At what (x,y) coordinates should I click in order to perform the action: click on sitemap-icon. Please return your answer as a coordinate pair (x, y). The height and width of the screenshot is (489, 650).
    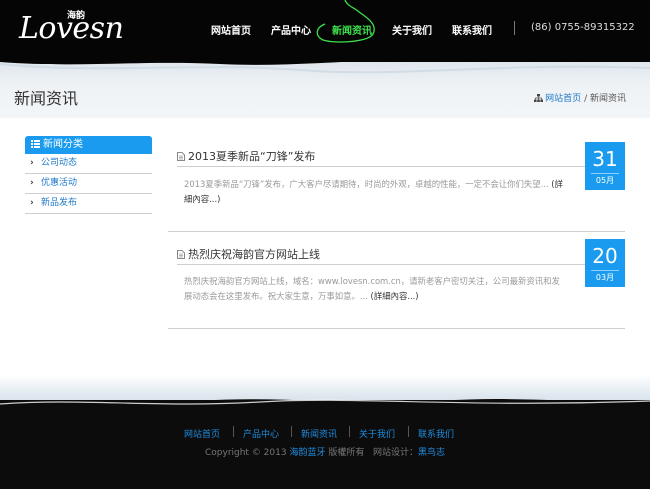
    Looking at the image, I should click on (539, 98).